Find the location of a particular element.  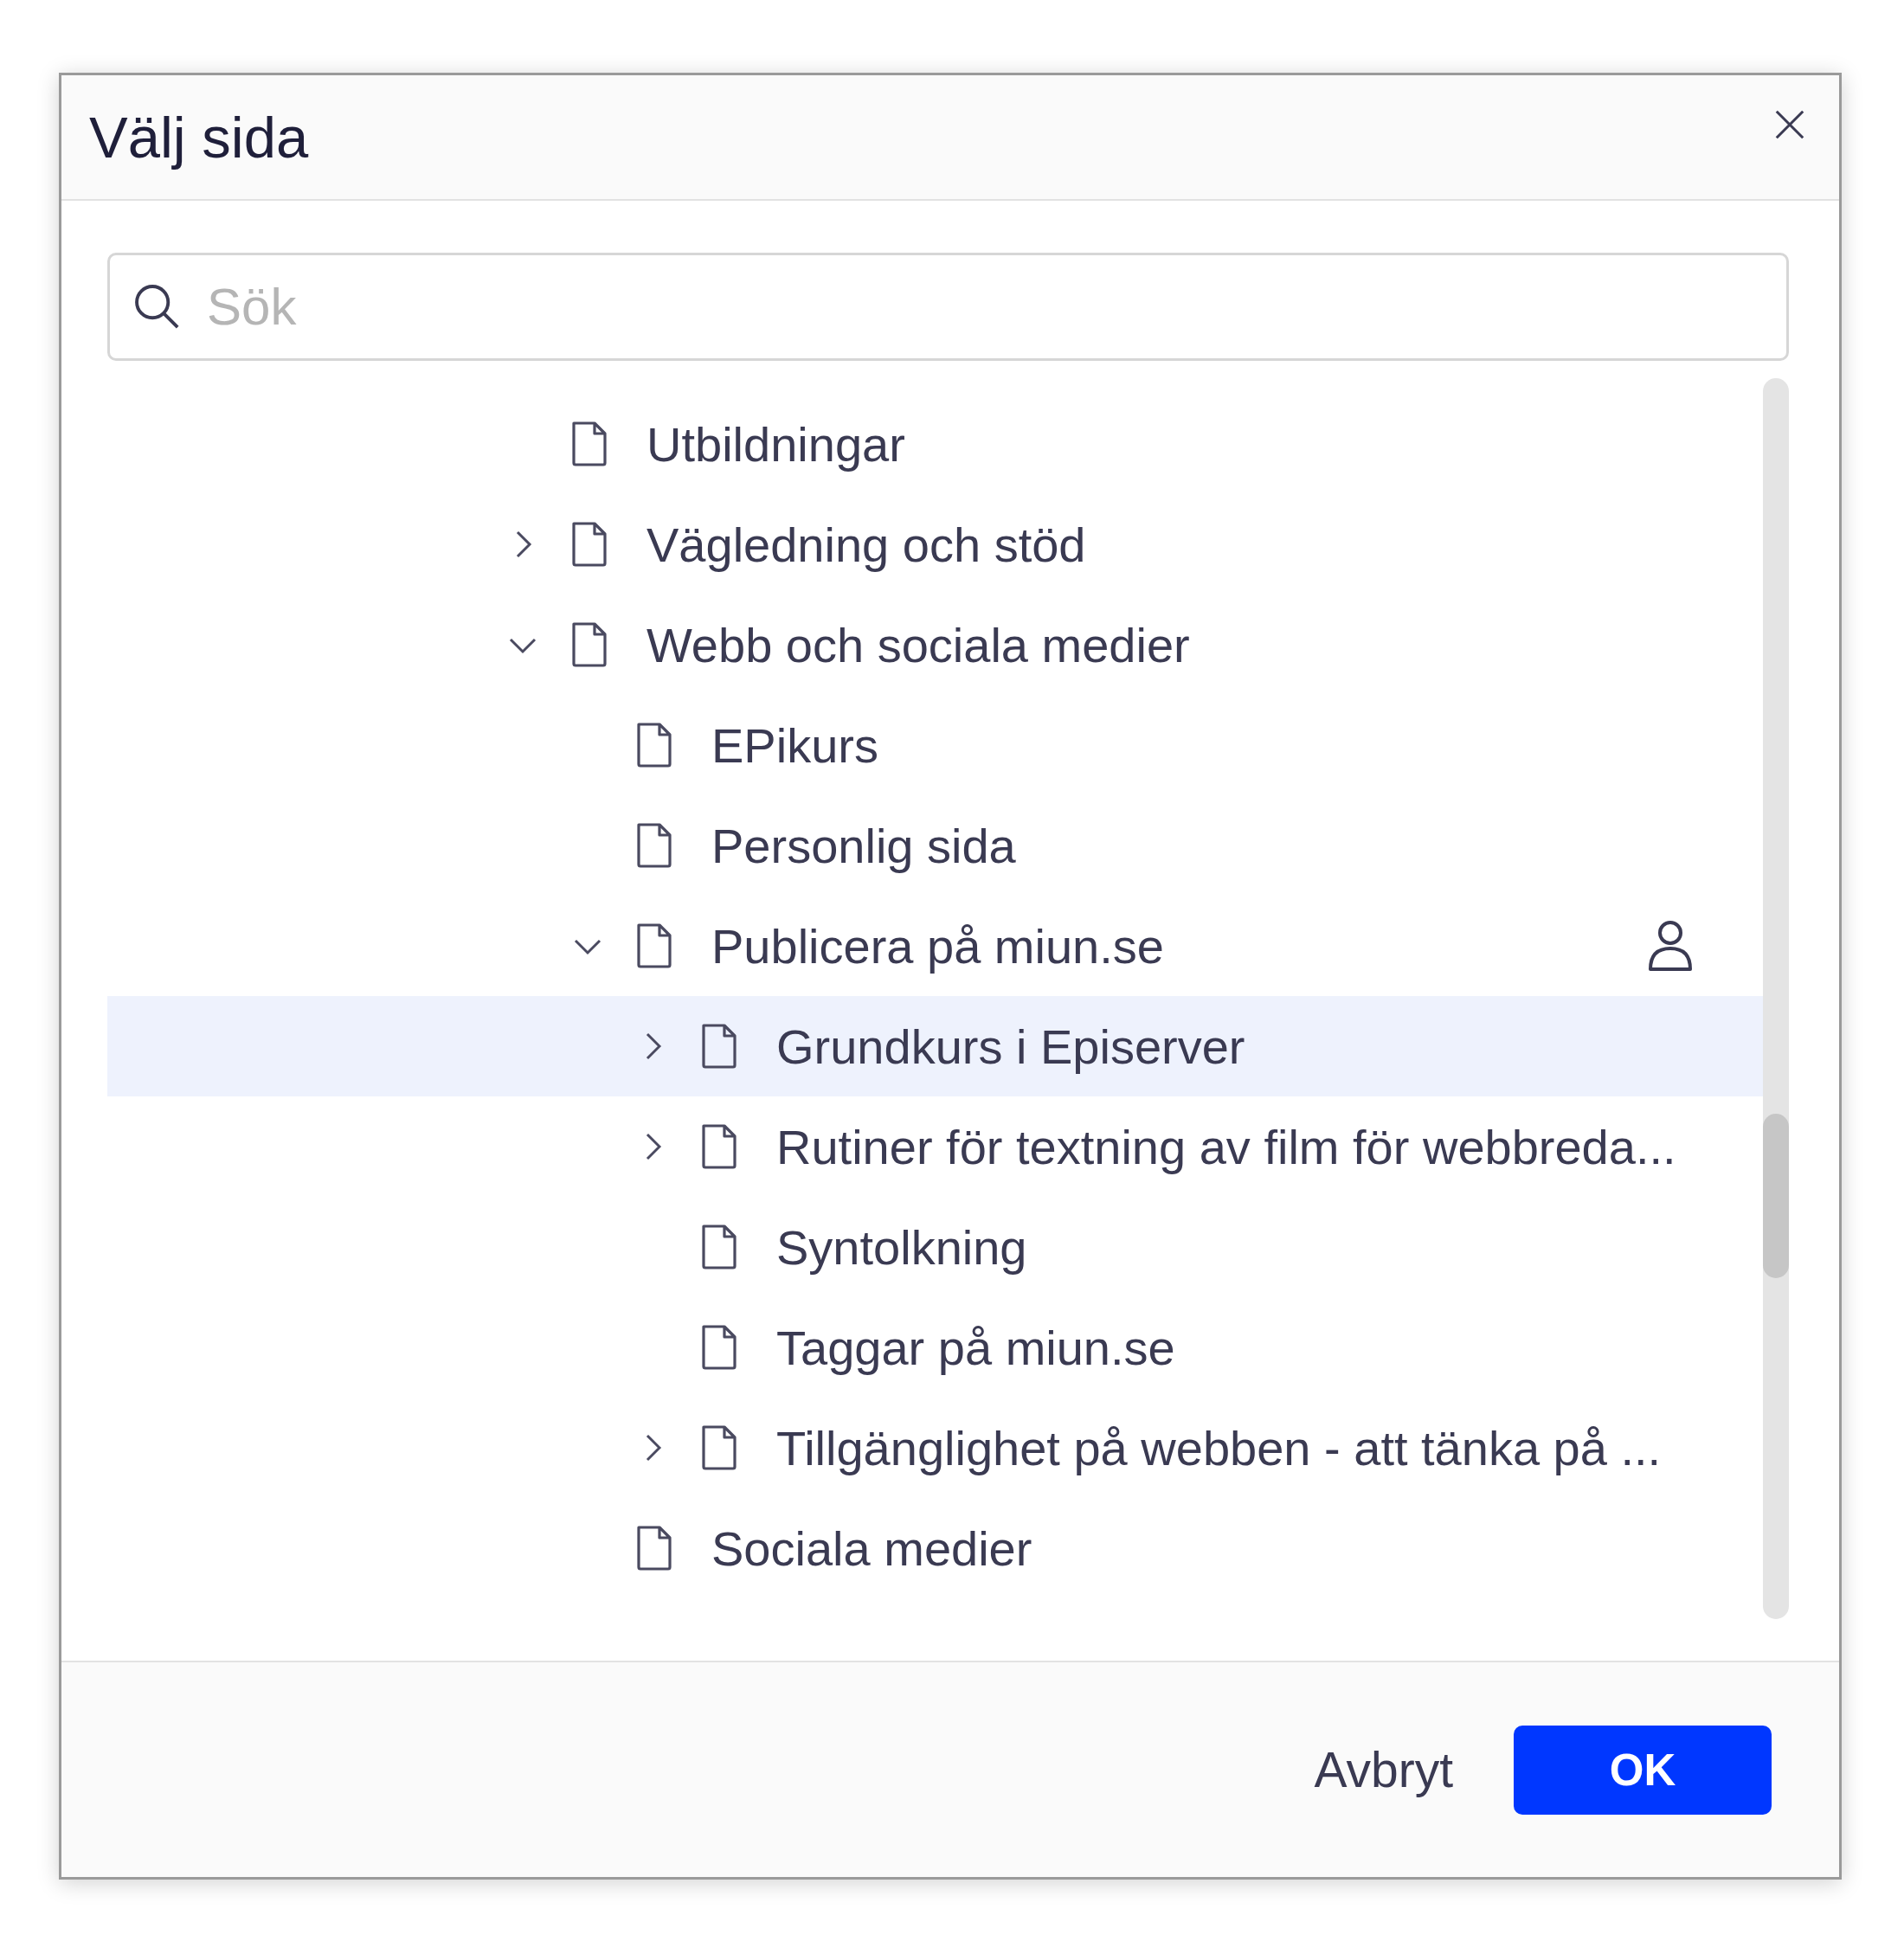

page-title: Personlig sida is located at coordinates (864, 845).